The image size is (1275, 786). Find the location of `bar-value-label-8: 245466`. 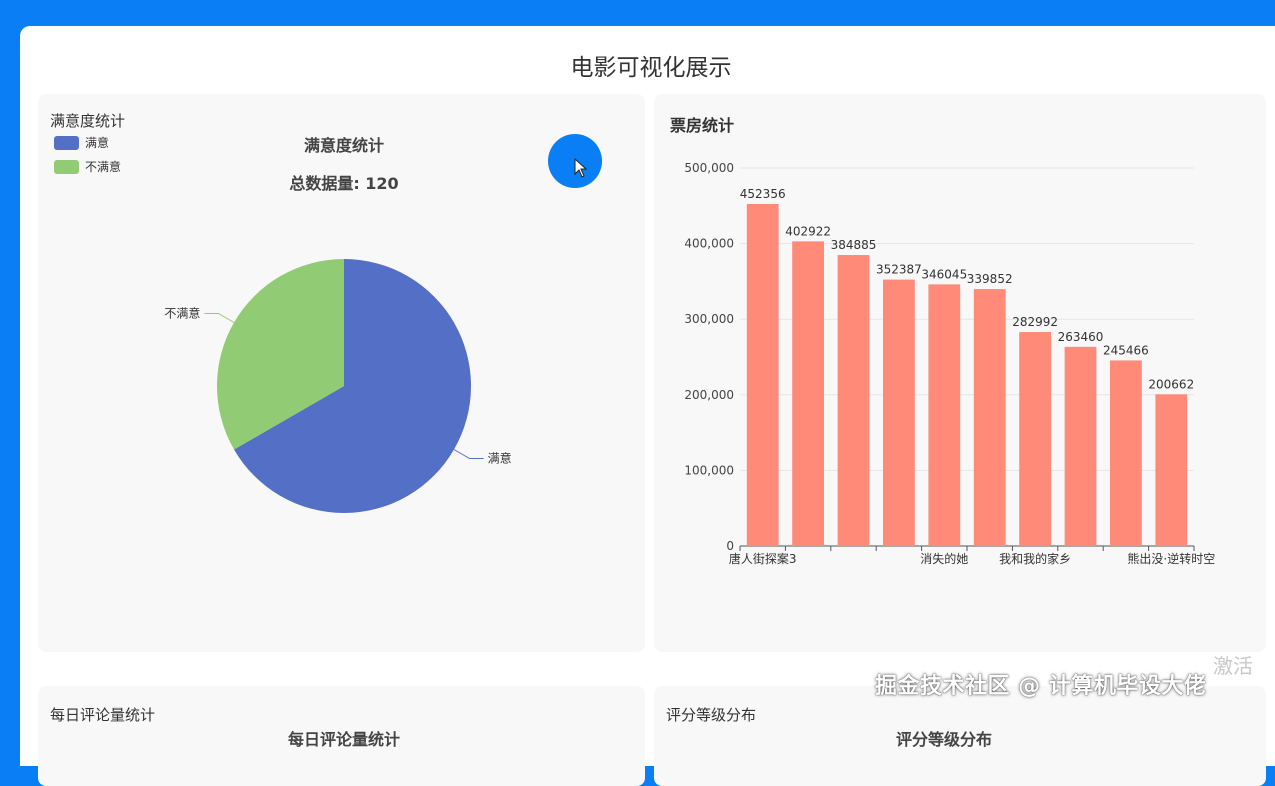

bar-value-label-8: 245466 is located at coordinates (1126, 350).